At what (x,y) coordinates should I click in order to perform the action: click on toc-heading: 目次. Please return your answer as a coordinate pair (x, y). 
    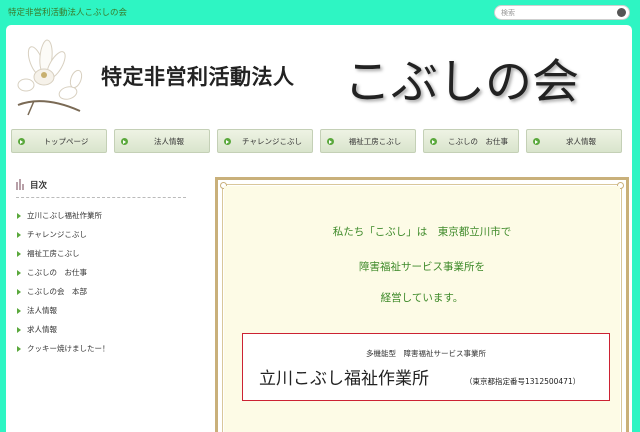
    Looking at the image, I should click on (101, 185).